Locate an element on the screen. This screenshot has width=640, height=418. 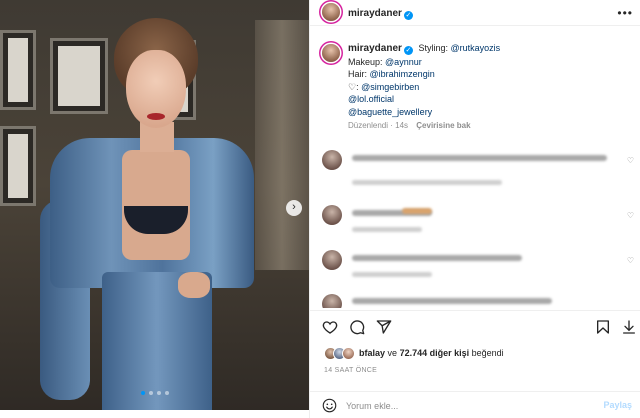
comment-item is located at coordinates (478, 301).